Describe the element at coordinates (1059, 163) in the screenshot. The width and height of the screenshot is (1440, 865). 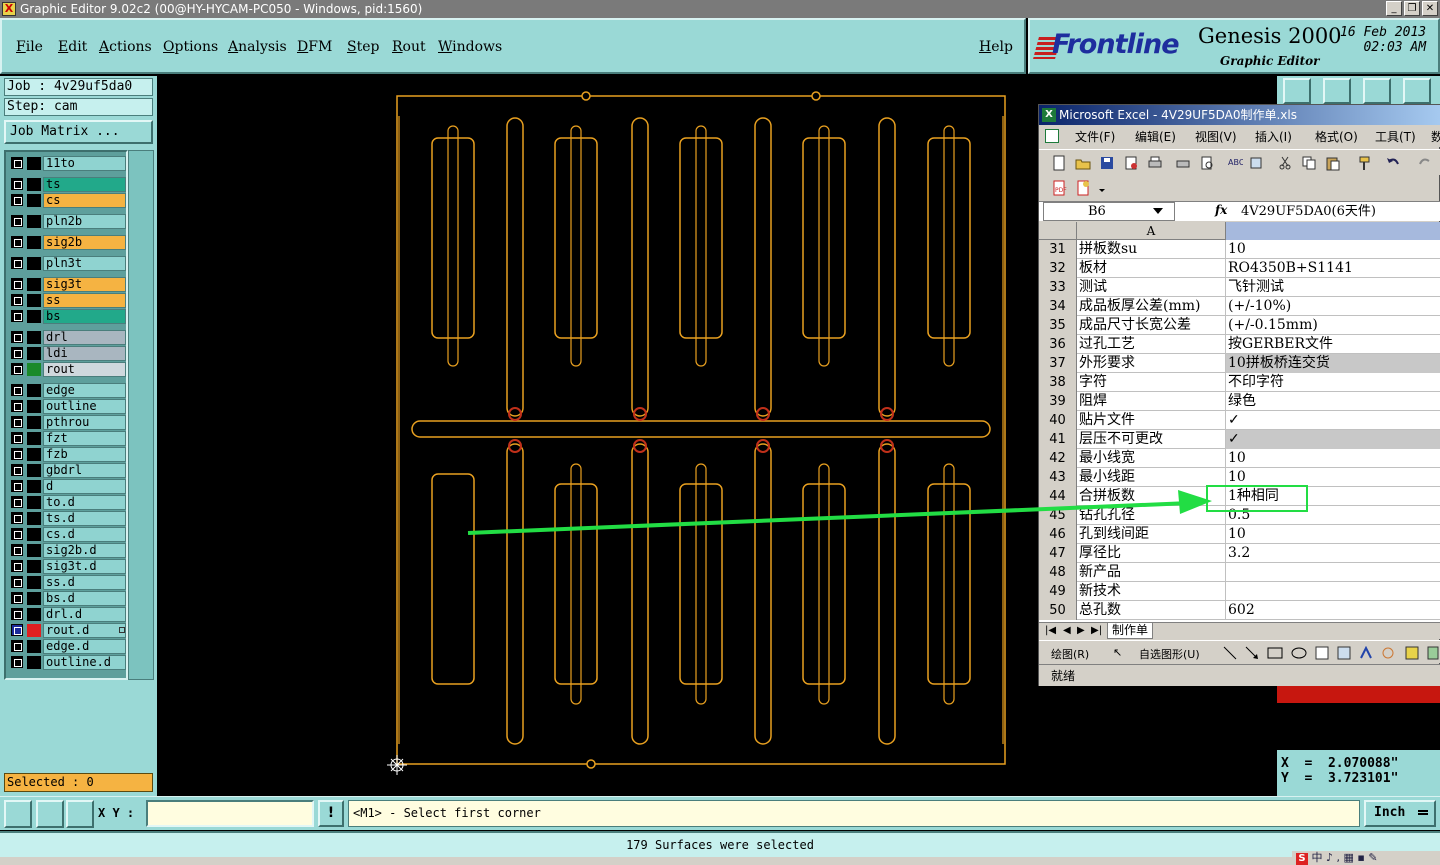
I see `new-file-icon` at that location.